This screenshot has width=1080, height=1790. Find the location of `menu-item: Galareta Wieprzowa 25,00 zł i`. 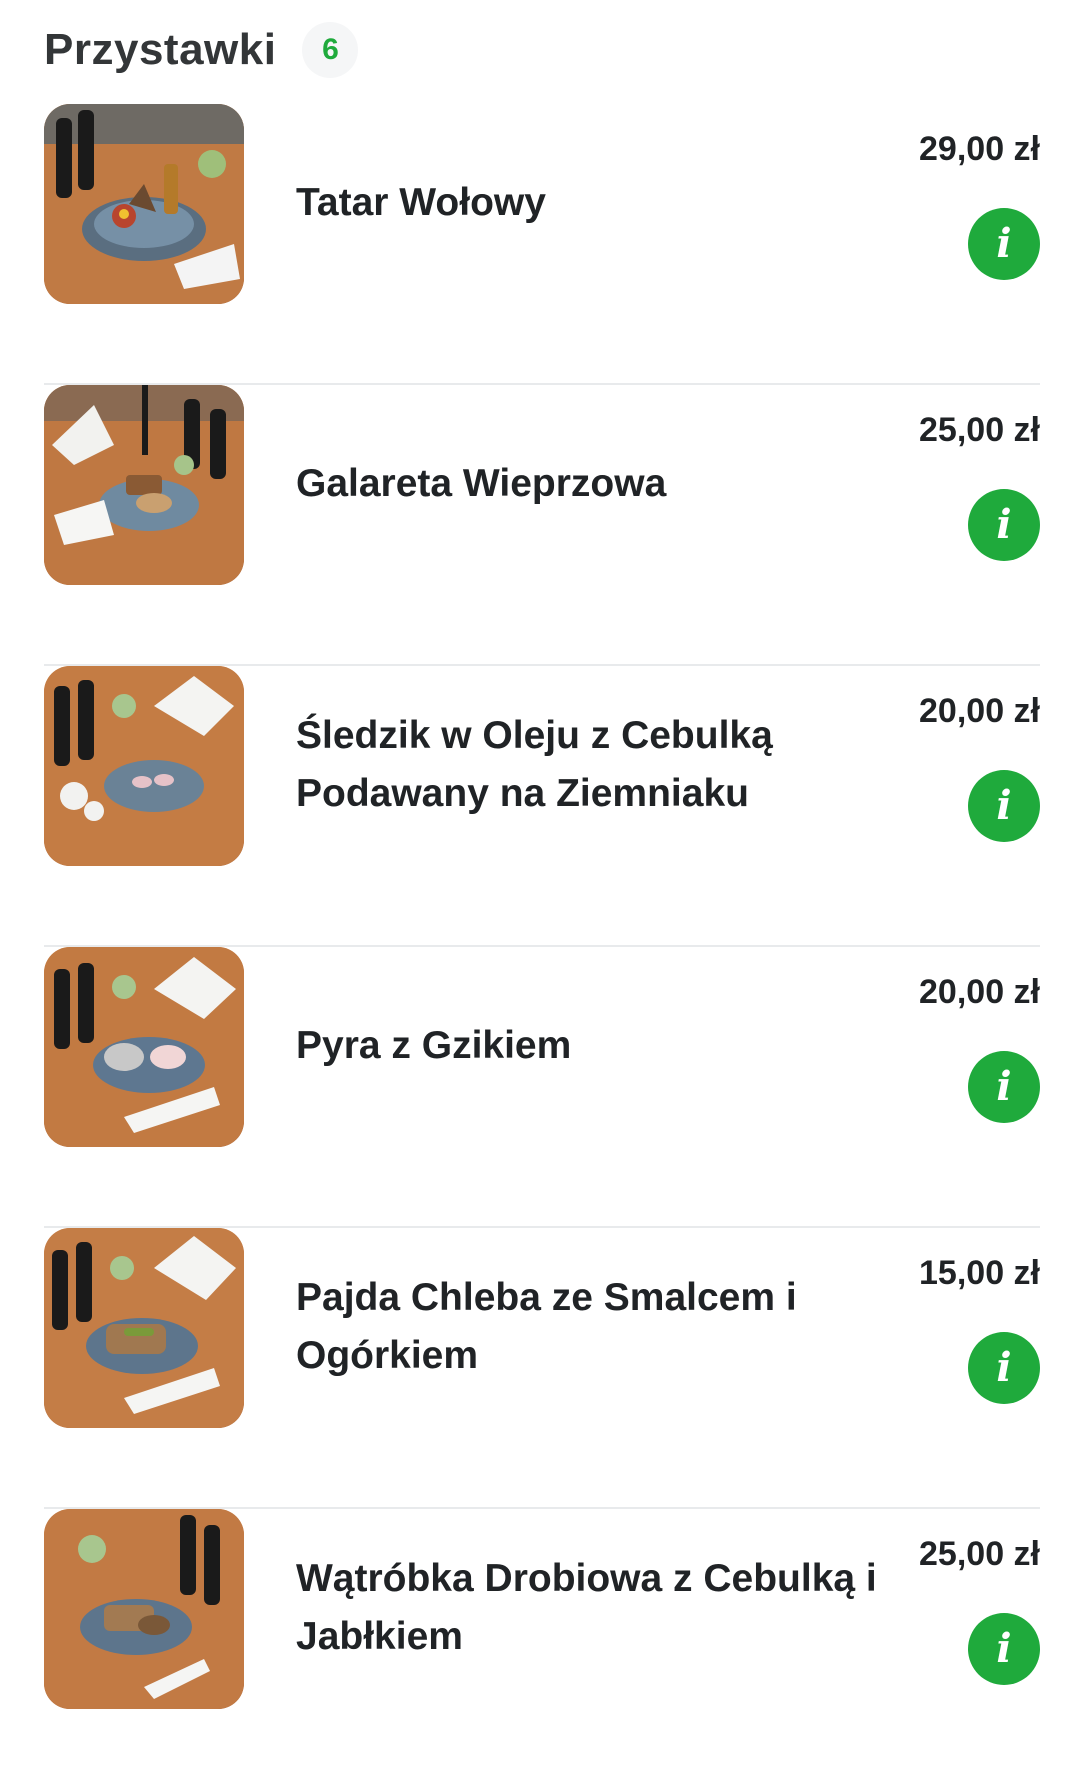

menu-item: Galareta Wieprzowa 25,00 zł i is located at coordinates (542, 525).